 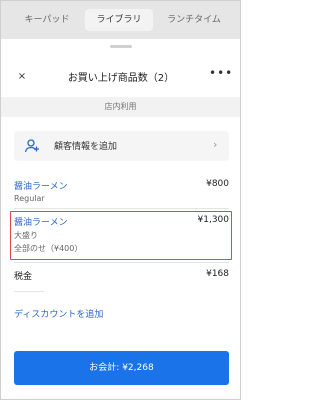 What do you see at coordinates (41, 185) in the screenshot?
I see `line-item-1-name: 醤油ラーメン` at bounding box center [41, 185].